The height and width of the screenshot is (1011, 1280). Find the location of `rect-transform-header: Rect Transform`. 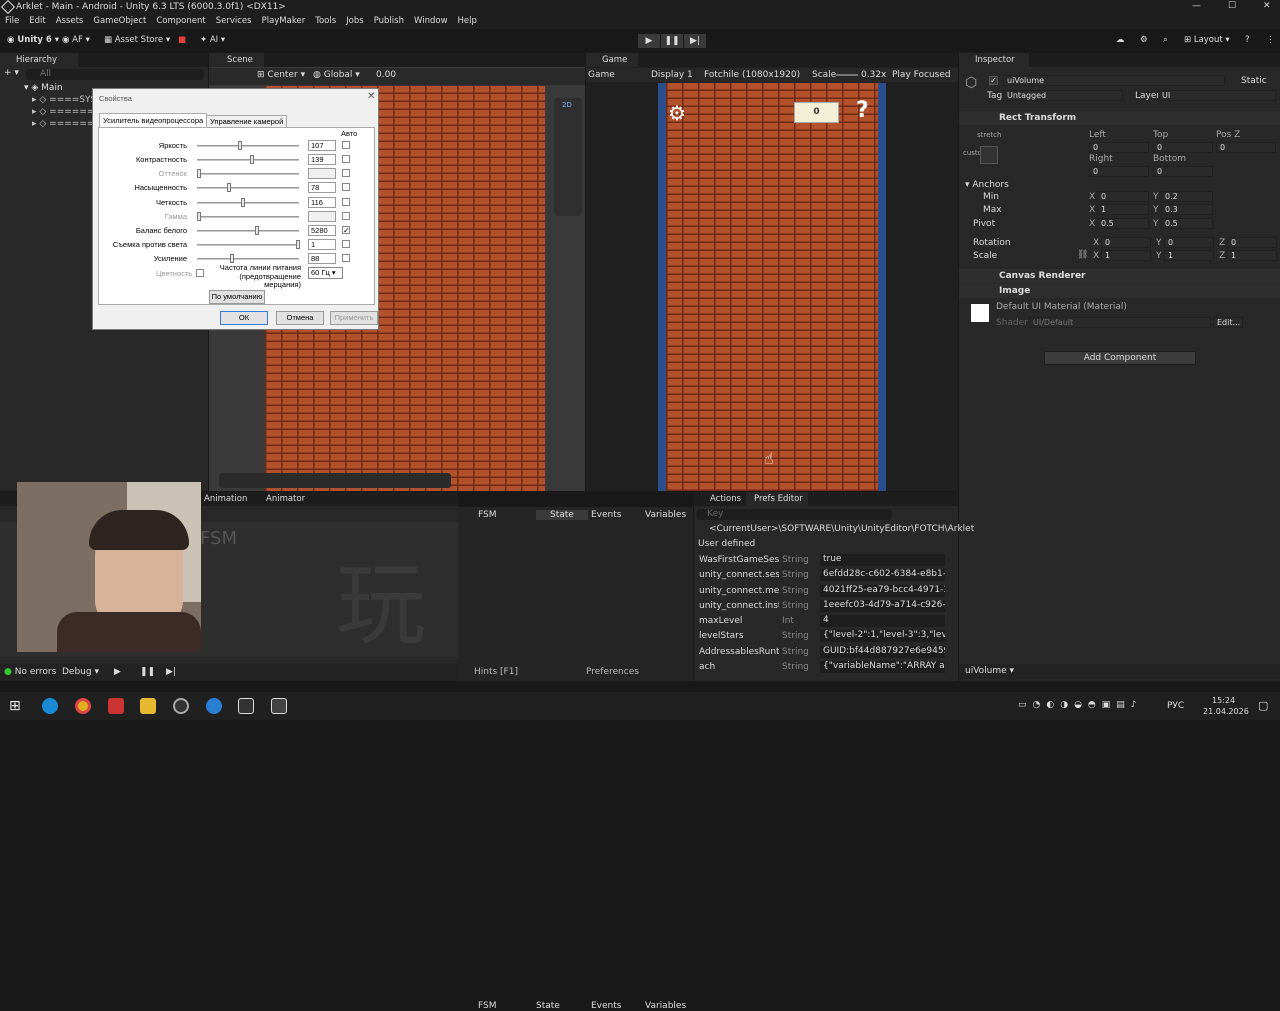

rect-transform-header: Rect Transform is located at coordinates (1119, 118).